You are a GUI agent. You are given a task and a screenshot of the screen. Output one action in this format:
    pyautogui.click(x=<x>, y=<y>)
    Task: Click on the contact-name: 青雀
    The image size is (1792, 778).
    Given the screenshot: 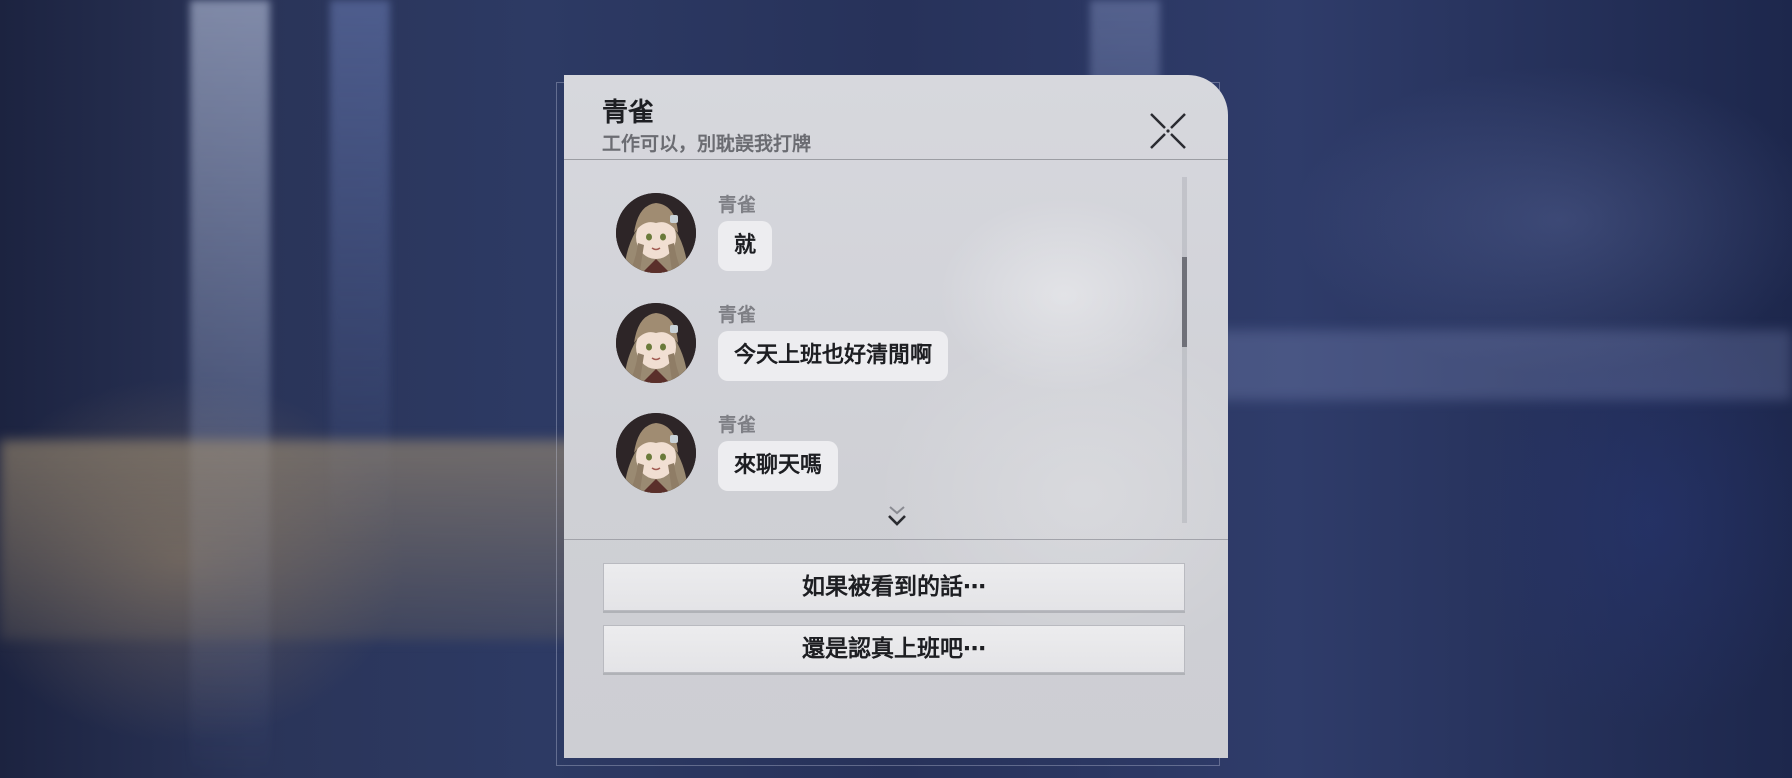 What is the action you would take?
    pyautogui.click(x=628, y=113)
    